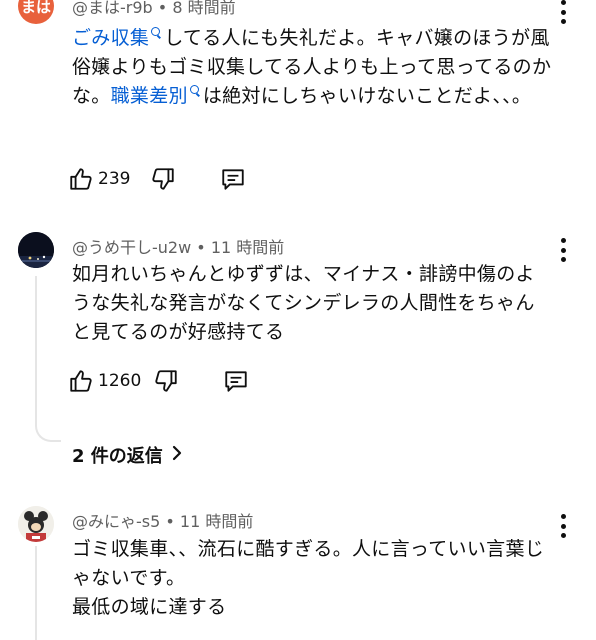  I want to click on comment-actions: 239, so click(157, 179).